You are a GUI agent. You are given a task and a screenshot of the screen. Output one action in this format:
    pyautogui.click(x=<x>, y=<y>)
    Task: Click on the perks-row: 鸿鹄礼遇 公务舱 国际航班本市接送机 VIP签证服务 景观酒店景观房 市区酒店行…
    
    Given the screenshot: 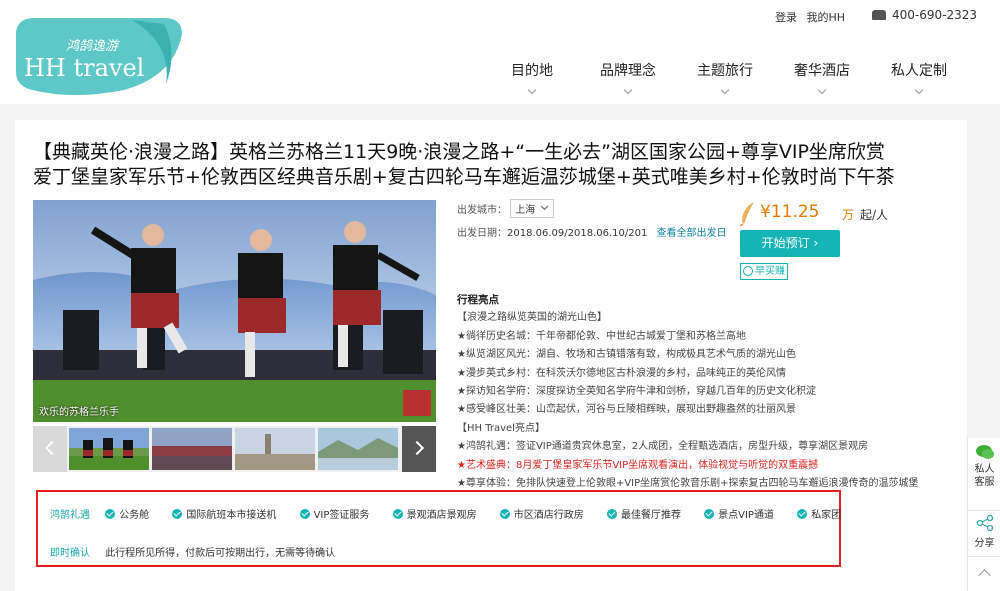 What is the action you would take?
    pyautogui.click(x=455, y=513)
    